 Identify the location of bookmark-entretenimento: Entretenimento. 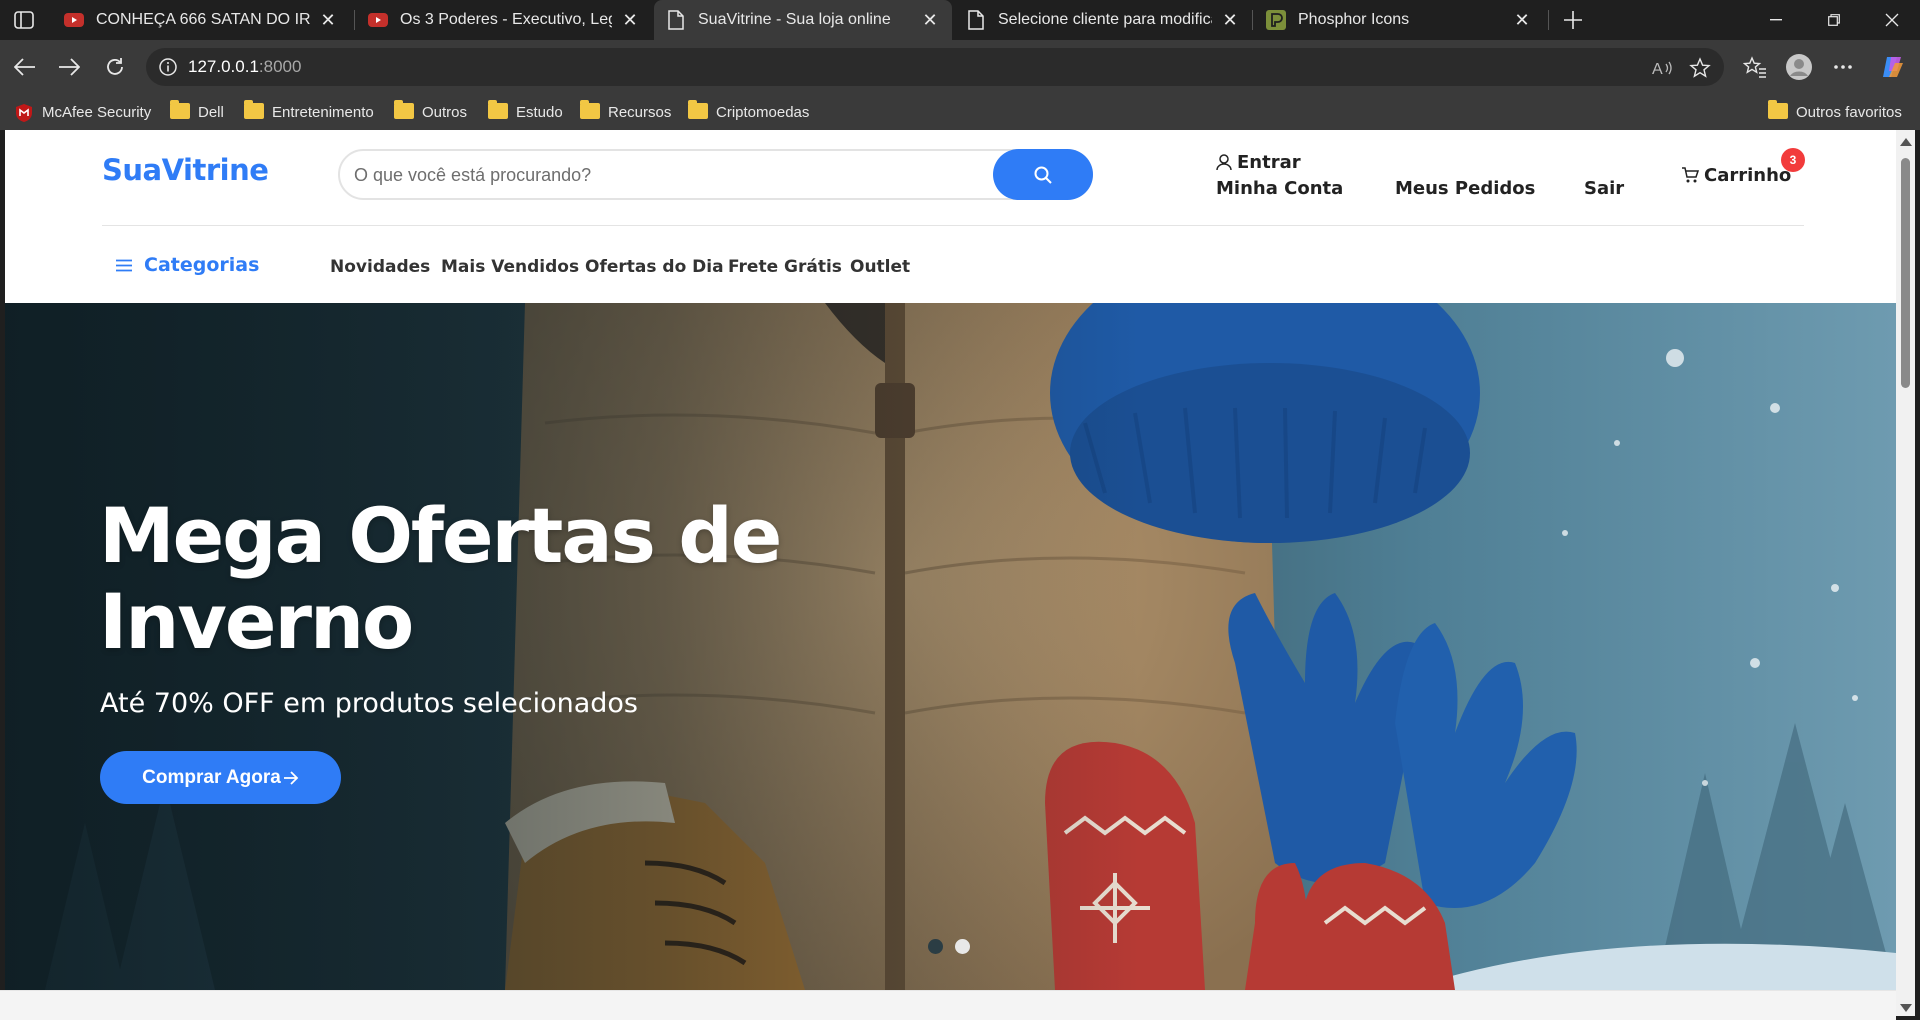
(309, 112).